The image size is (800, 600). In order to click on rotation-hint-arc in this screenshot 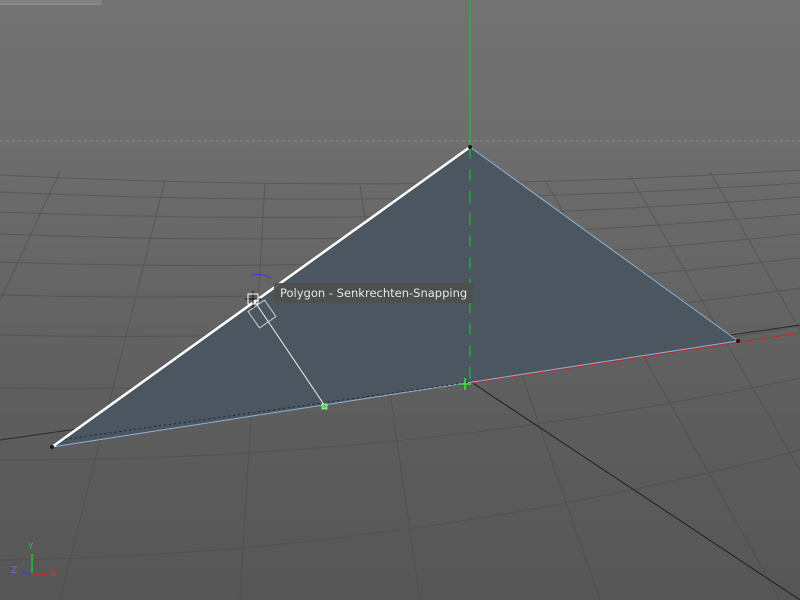, I will do `click(260, 276)`.